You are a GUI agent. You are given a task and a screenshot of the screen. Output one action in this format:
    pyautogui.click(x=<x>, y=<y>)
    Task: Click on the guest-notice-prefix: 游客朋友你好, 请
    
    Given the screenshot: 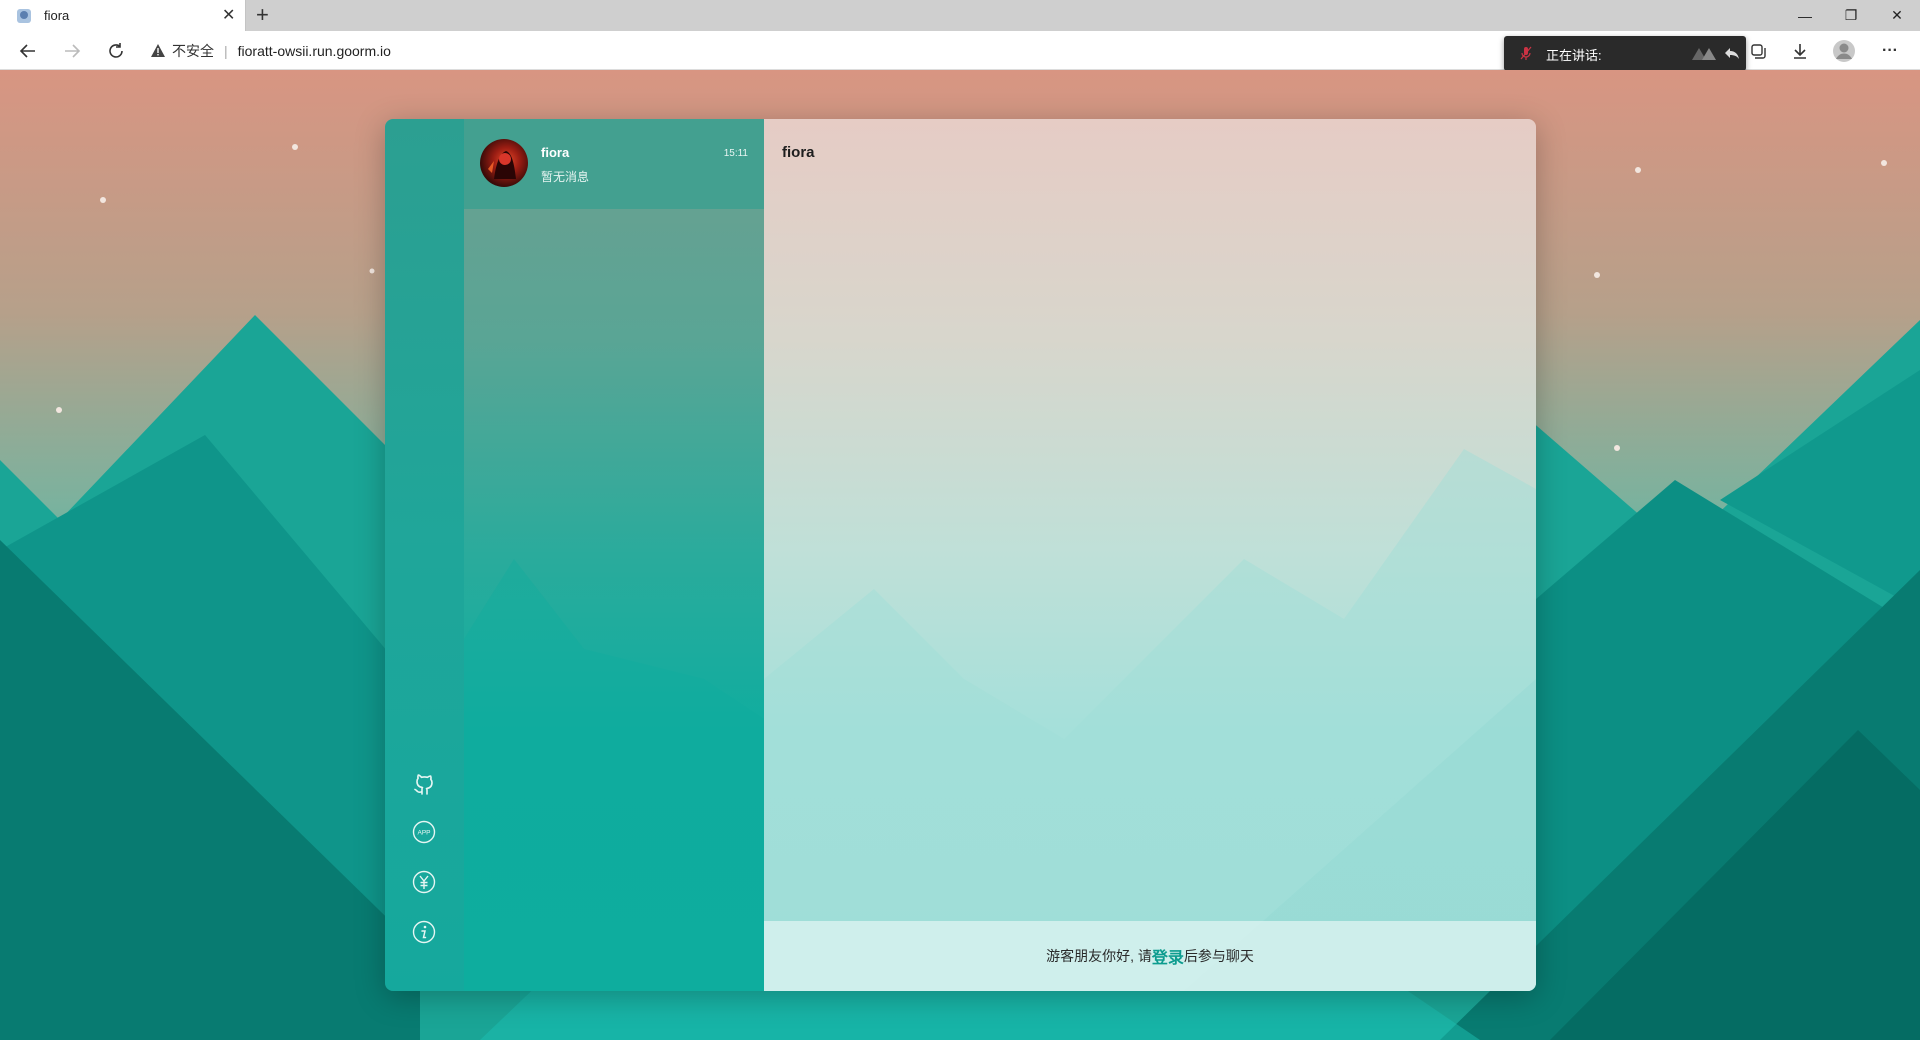 What is the action you would take?
    pyautogui.click(x=1099, y=956)
    